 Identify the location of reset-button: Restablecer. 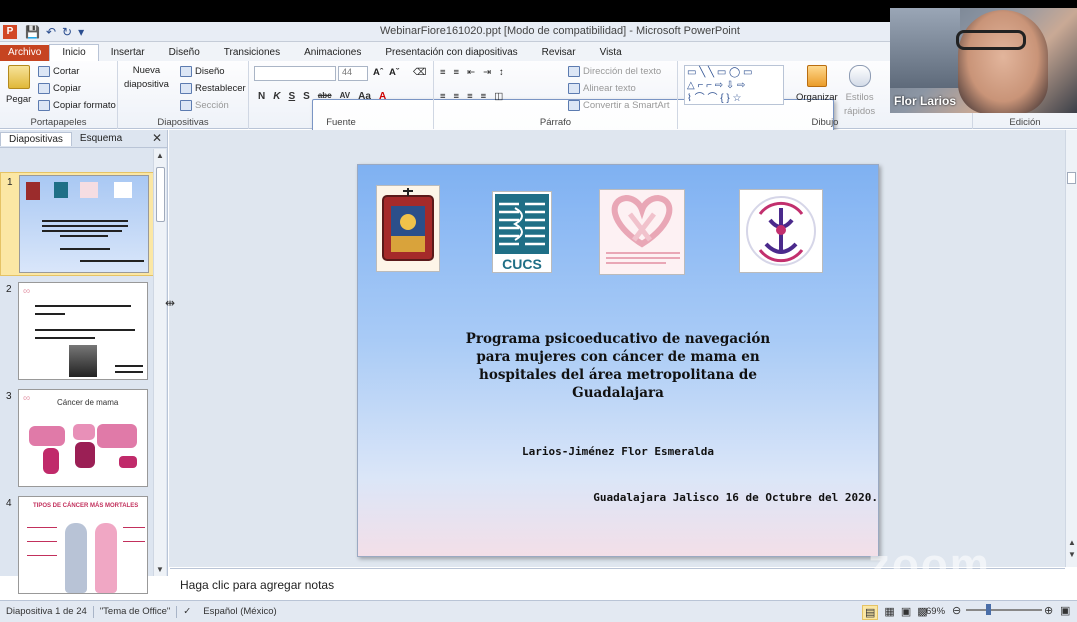
(213, 88).